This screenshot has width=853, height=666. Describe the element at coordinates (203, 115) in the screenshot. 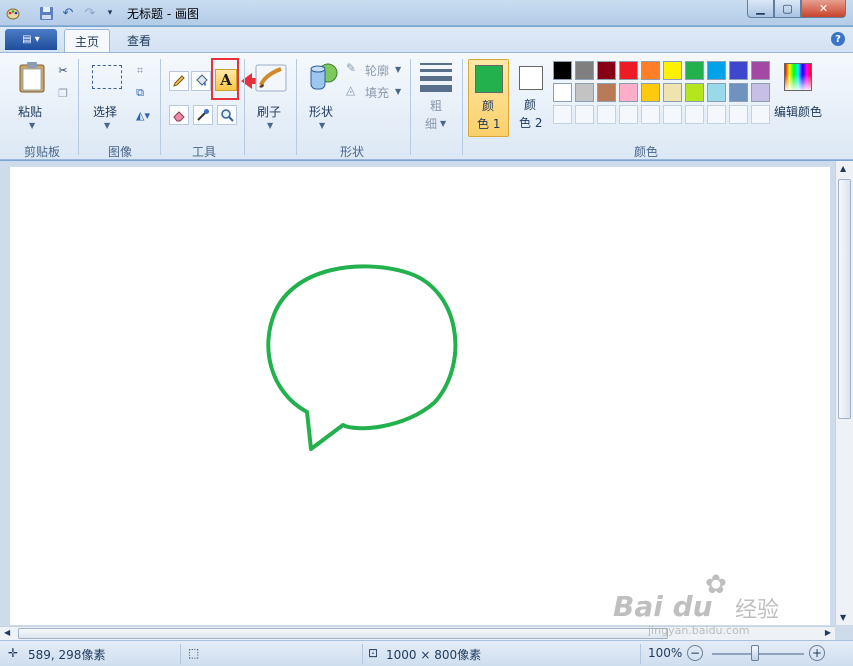

I see `color-picker-icon` at that location.